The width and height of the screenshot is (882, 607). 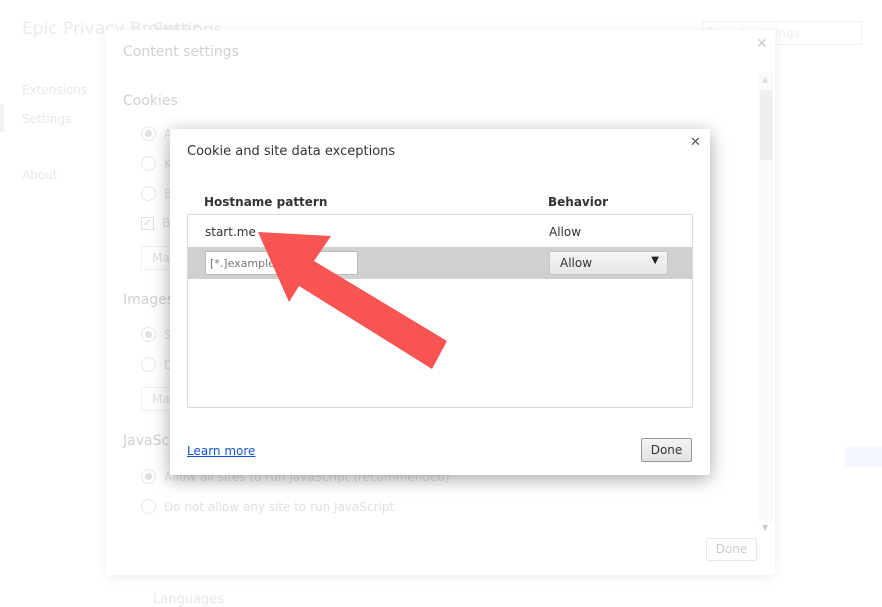 I want to click on nav-about: About, so click(x=39, y=175).